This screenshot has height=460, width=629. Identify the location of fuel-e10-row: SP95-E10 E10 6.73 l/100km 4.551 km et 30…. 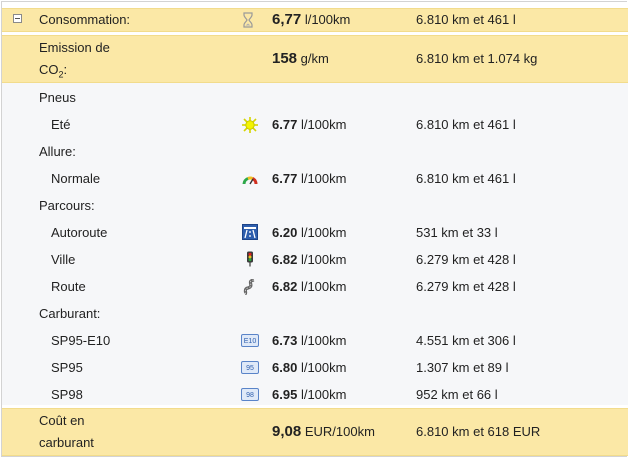
(315, 341).